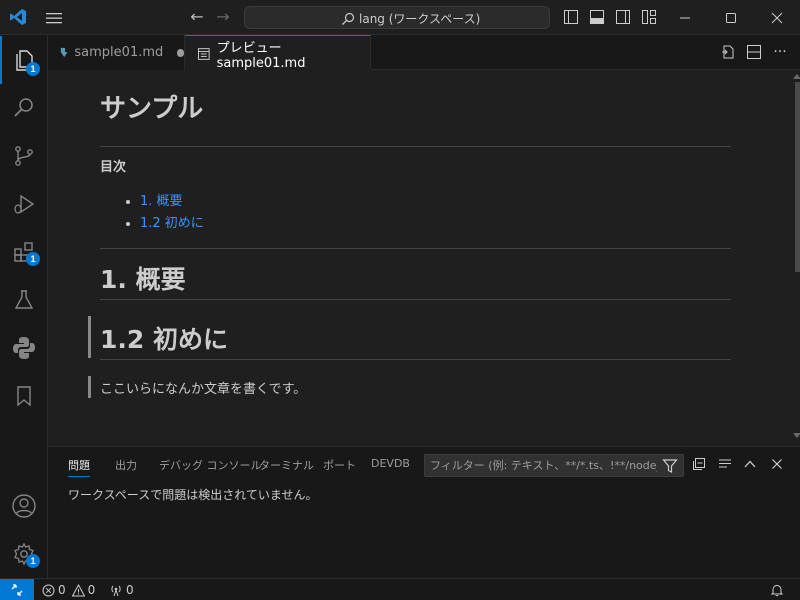 The width and height of the screenshot is (800, 600). What do you see at coordinates (79, 467) in the screenshot?
I see `panel-tab-problems: 問題` at bounding box center [79, 467].